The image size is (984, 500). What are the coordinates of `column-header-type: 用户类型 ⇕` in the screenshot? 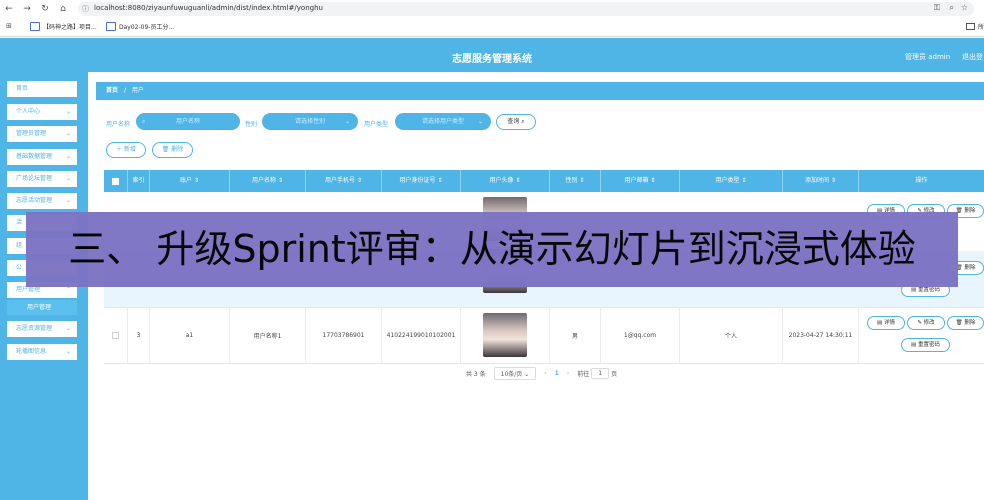 It's located at (731, 181).